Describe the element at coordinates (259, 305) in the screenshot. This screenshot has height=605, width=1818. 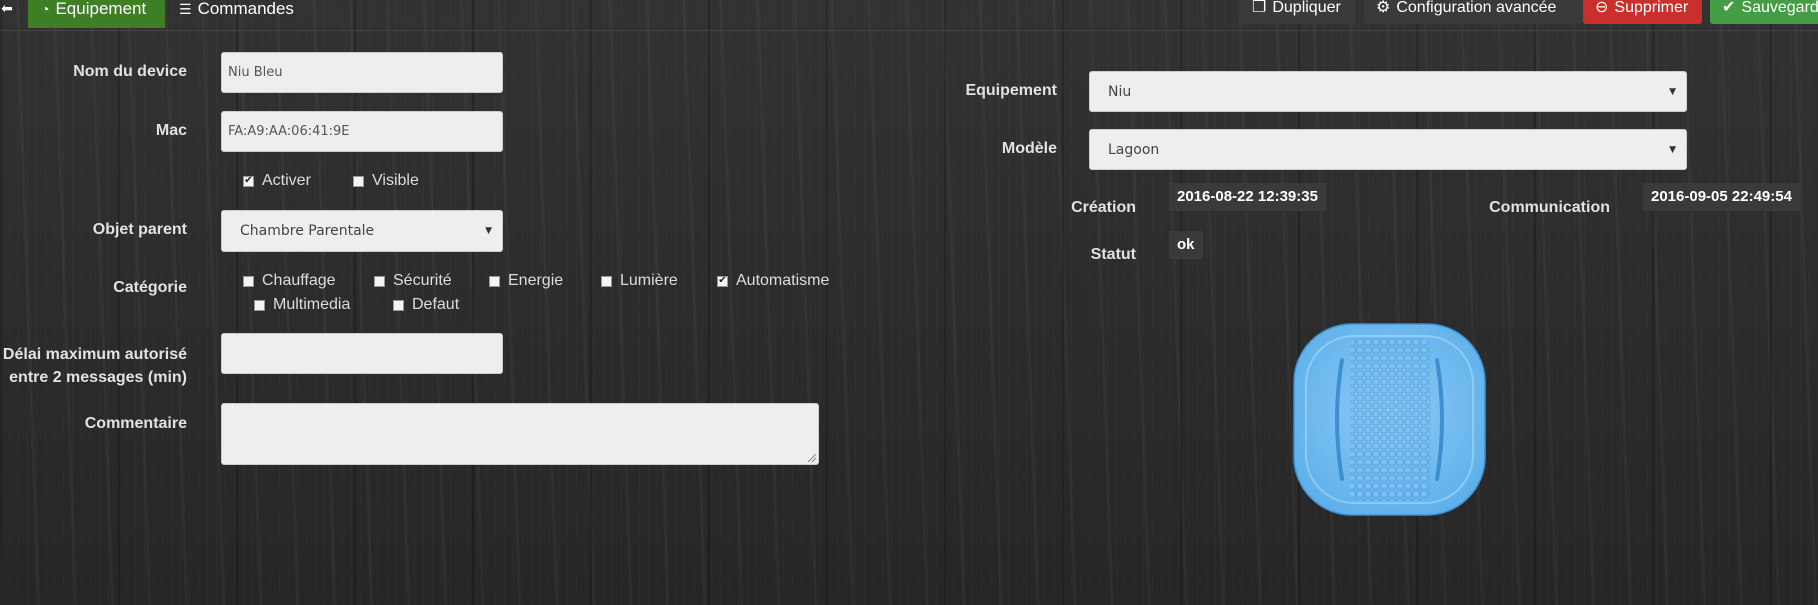
I see `multimedia-box` at that location.